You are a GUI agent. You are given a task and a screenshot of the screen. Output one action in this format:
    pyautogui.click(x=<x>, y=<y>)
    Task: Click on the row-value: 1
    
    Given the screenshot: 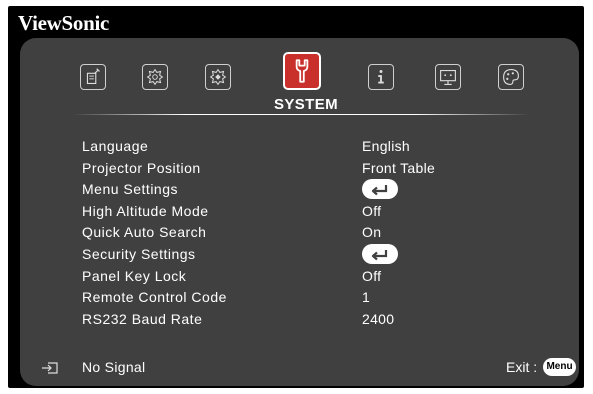 What is the action you would take?
    pyautogui.click(x=366, y=297)
    